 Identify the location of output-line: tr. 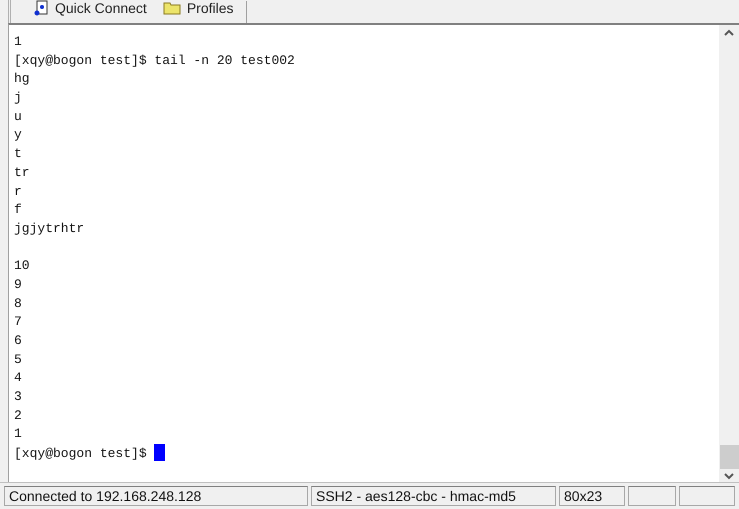
(22, 172).